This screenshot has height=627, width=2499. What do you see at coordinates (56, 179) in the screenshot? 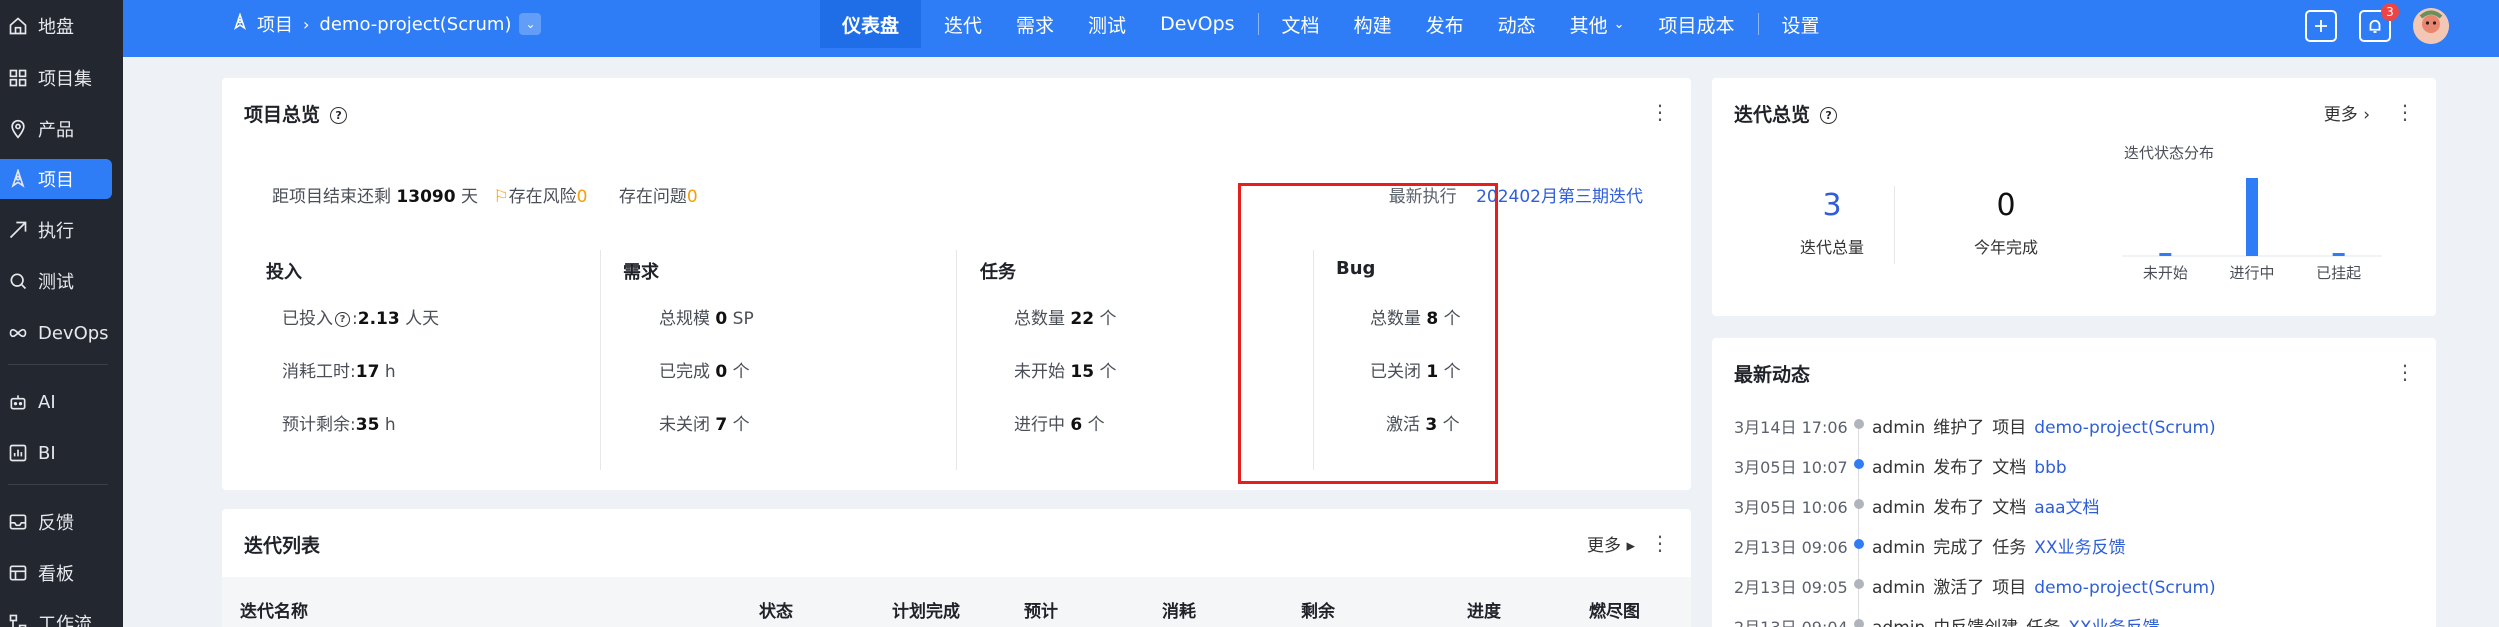
I see `sidebar-item-project: 项目` at bounding box center [56, 179].